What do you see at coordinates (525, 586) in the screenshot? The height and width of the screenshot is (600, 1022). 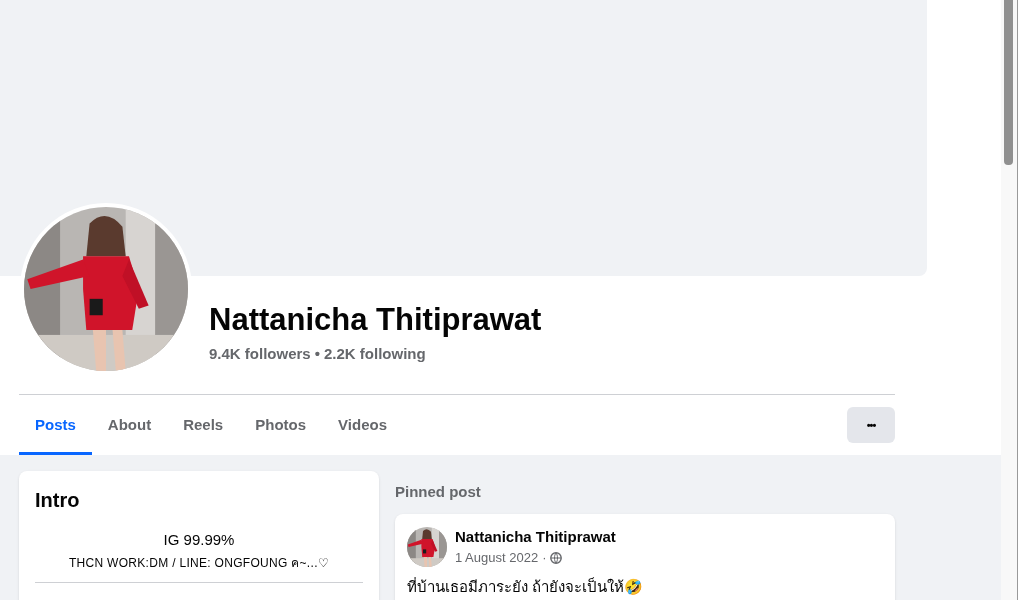 I see `post-text: ที่บ้านเธอมีภาระยัง ถ้ายังจะเป็นให้🤣` at bounding box center [525, 586].